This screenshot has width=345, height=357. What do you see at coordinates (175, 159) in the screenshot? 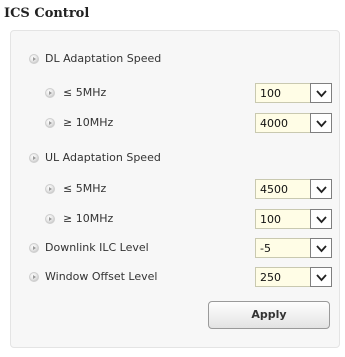
I see `ul-adaptation-speed-header: UL Adaptation Speed` at bounding box center [175, 159].